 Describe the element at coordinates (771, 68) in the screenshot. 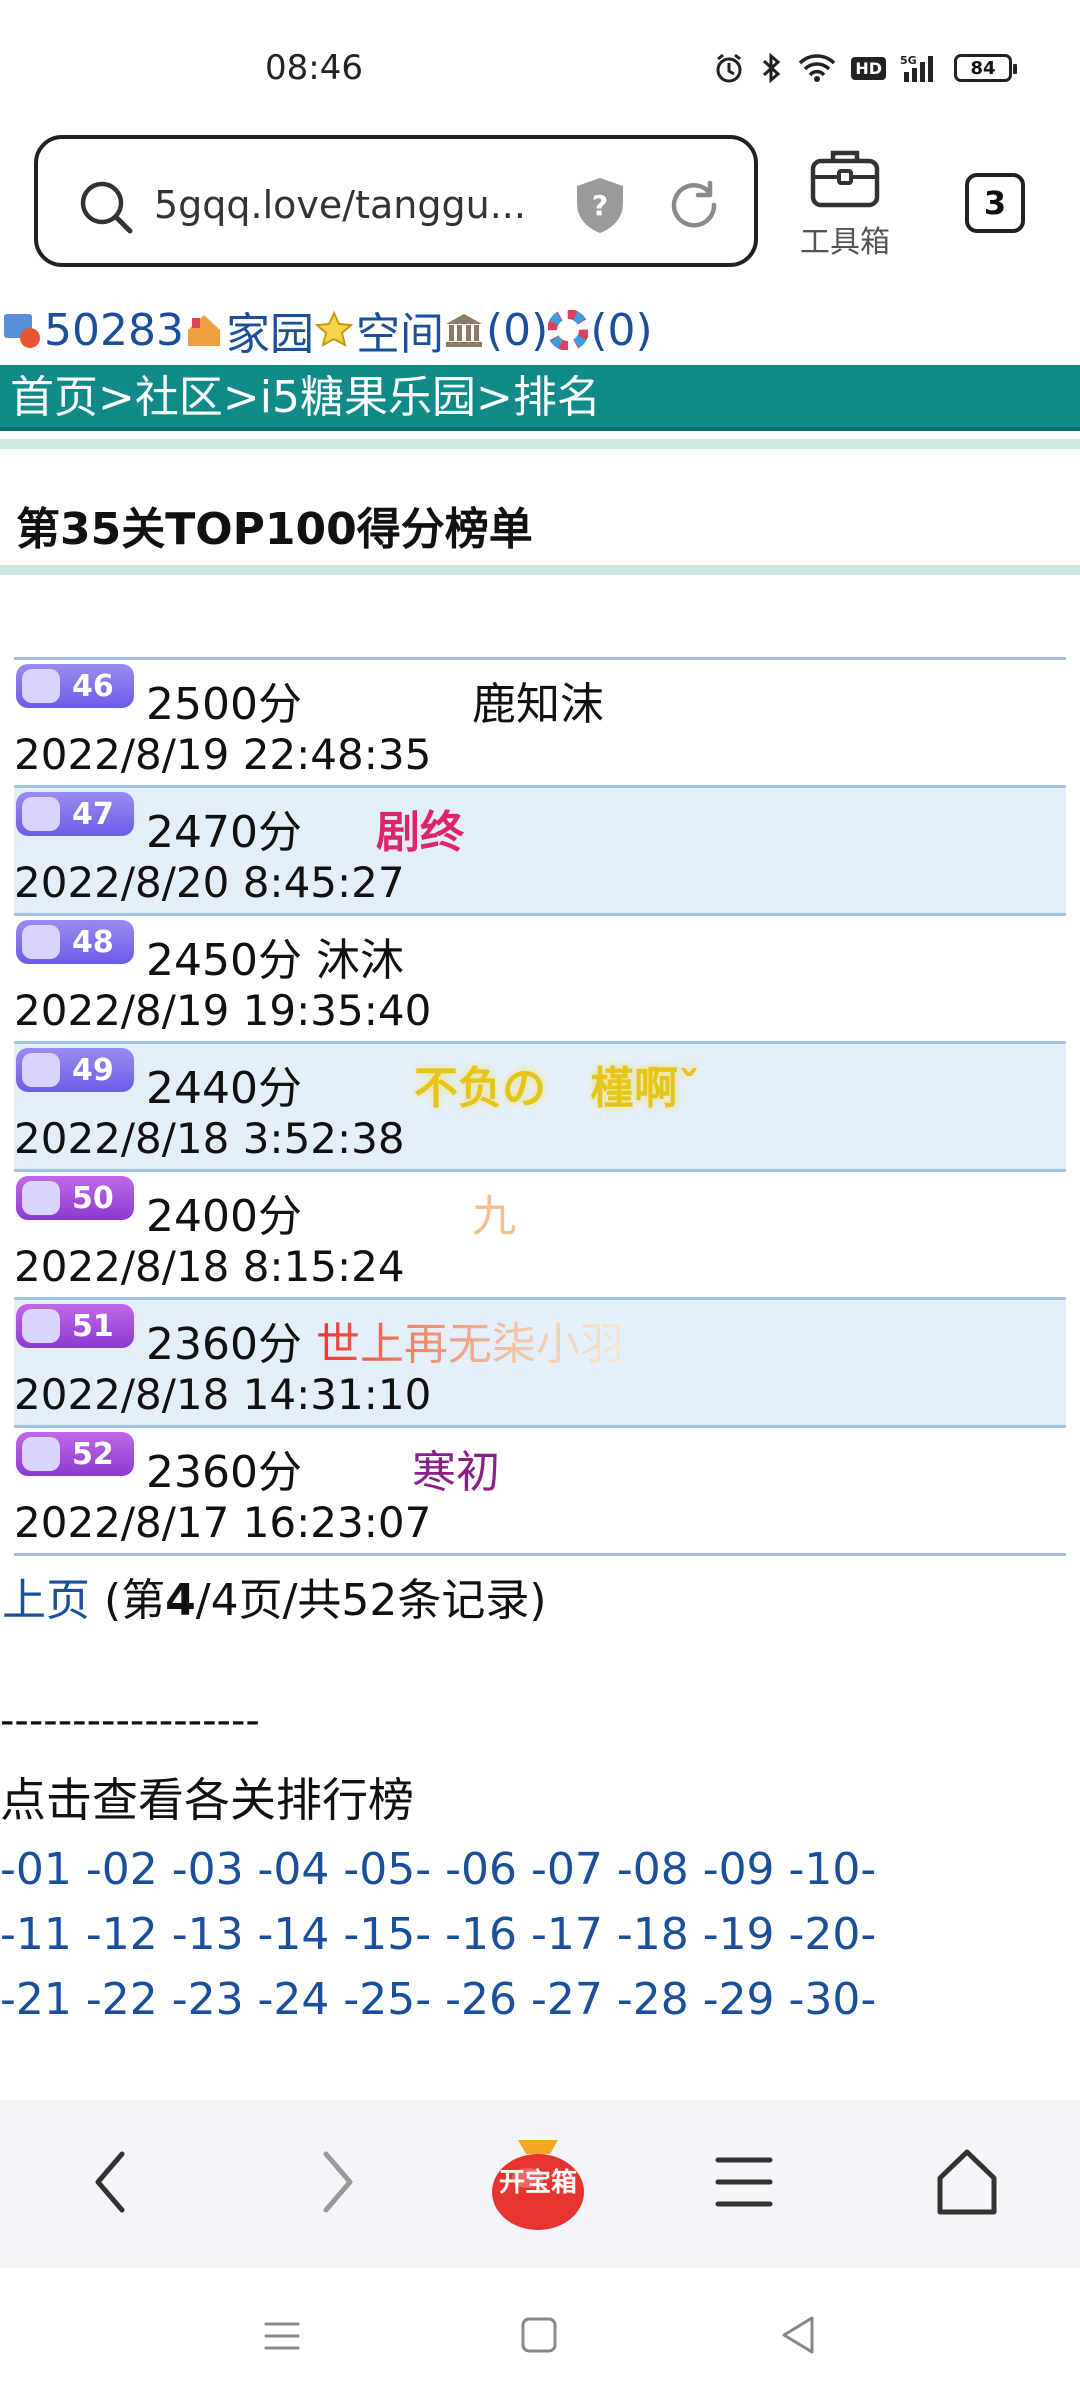

I see `bluetooth-icon` at that location.